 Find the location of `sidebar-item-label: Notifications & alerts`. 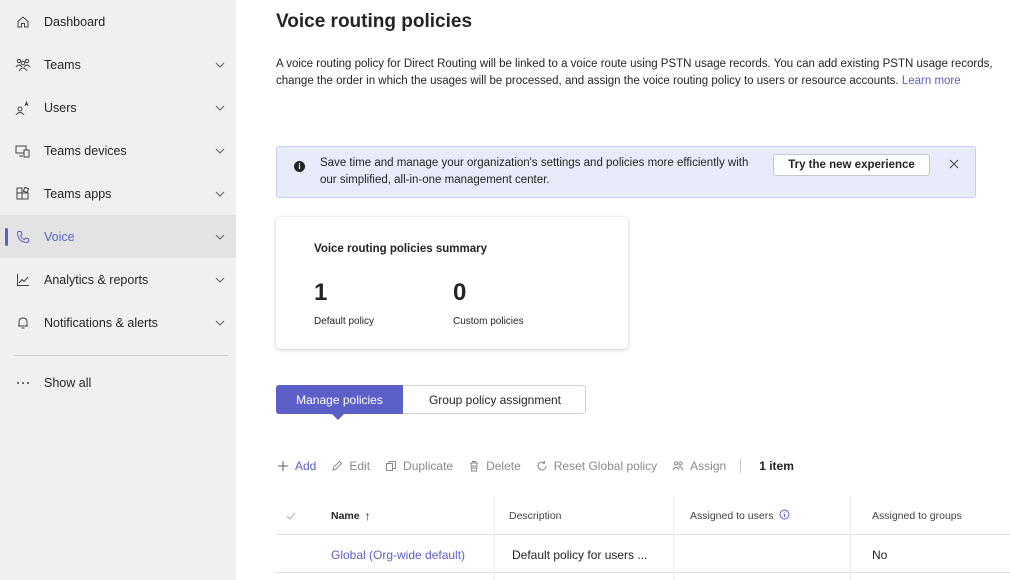

sidebar-item-label: Notifications & alerts is located at coordinates (101, 322).